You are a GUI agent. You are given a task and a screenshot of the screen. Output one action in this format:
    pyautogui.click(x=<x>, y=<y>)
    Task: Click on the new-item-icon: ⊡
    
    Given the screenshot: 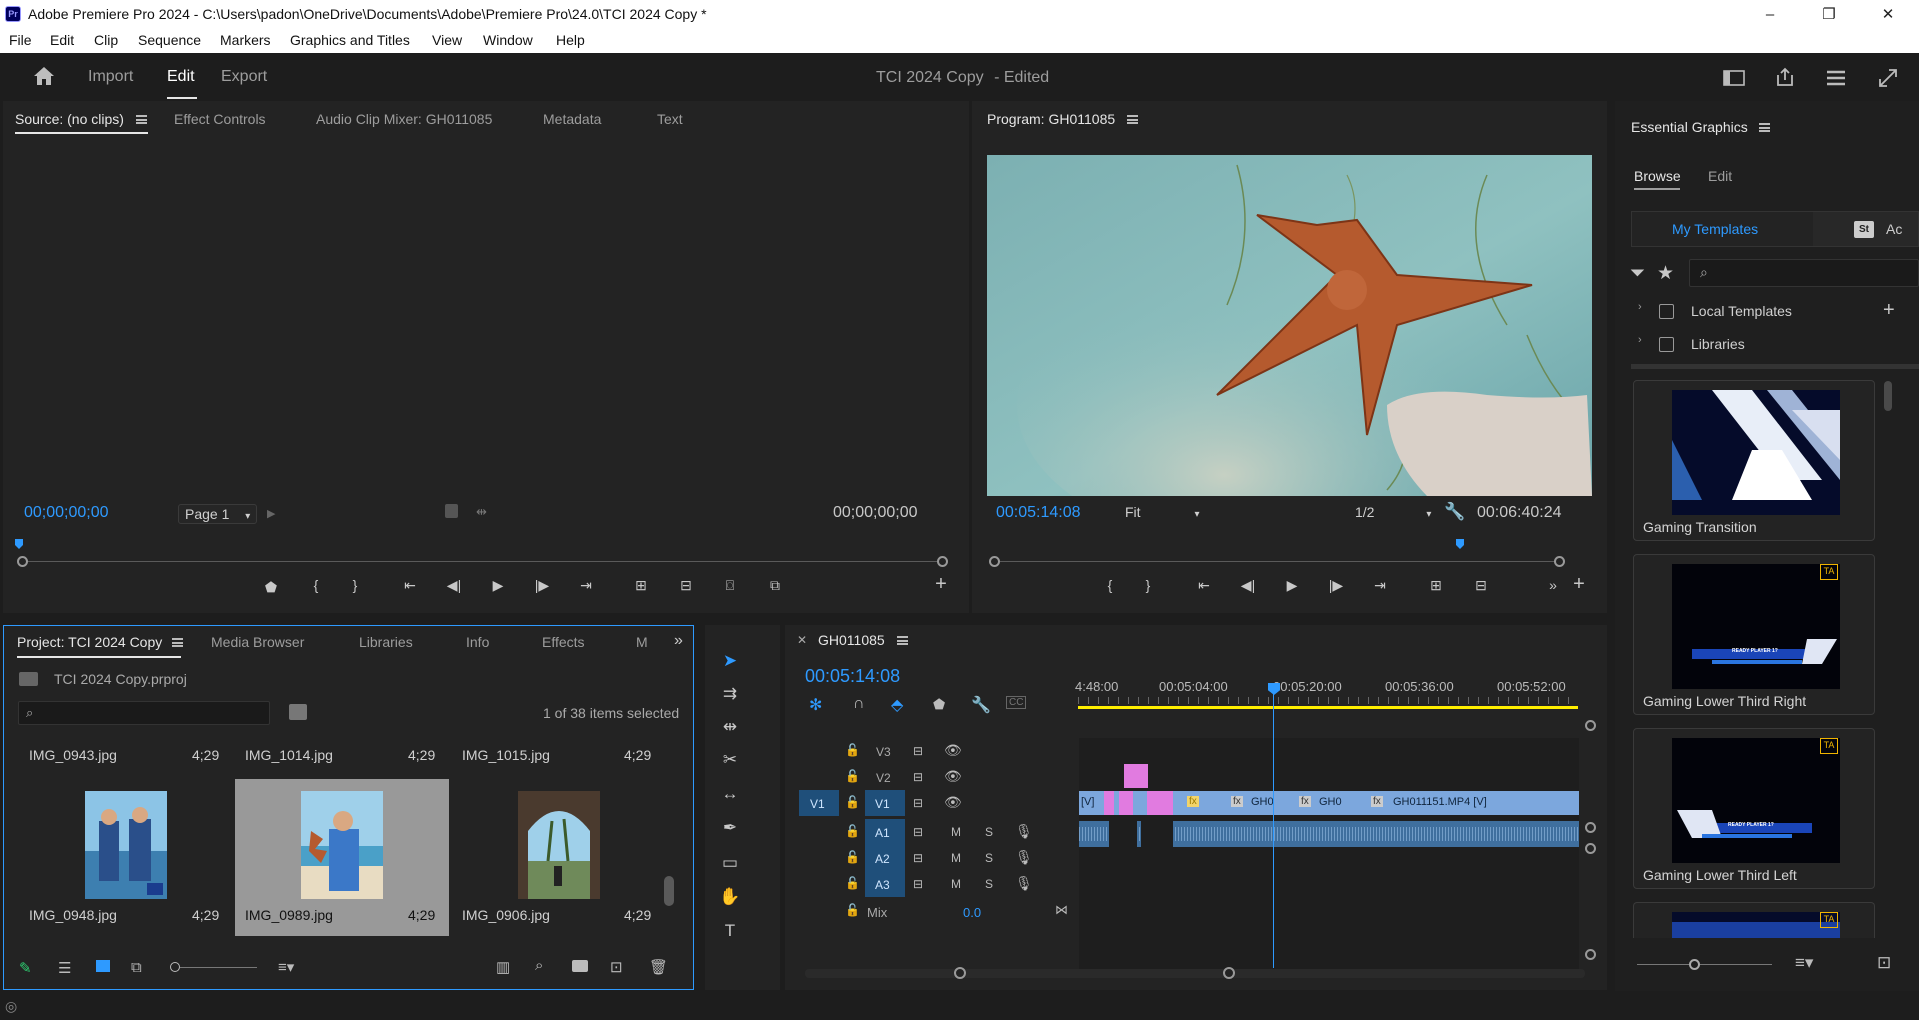 What is the action you would take?
    pyautogui.click(x=1884, y=963)
    